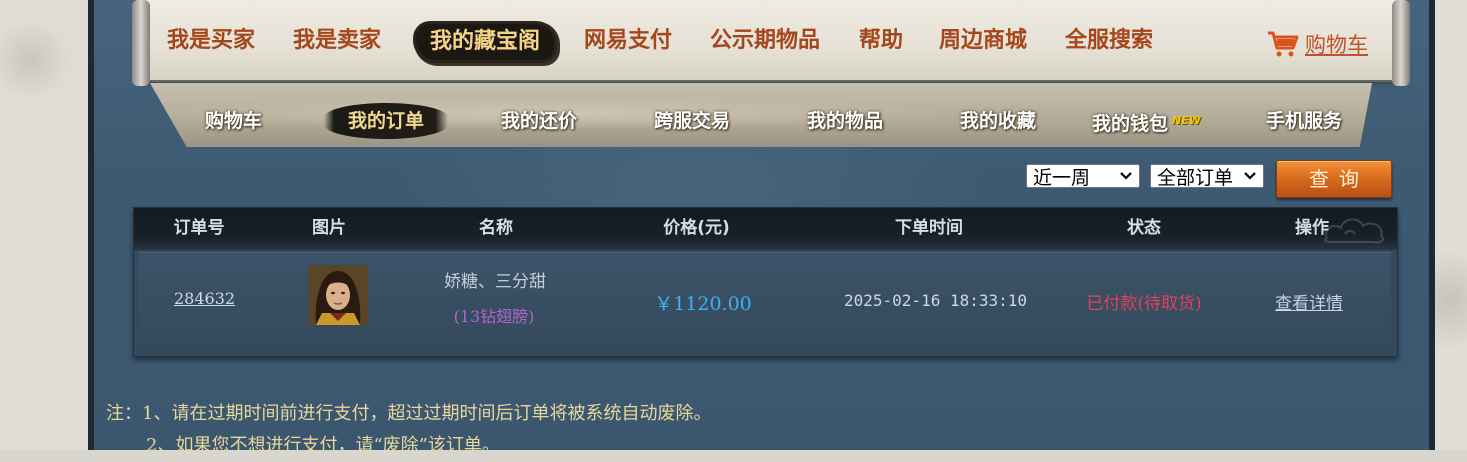 This screenshot has width=1467, height=462. Describe the element at coordinates (1109, 42) in the screenshot. I see `nav-global-search: 全服搜索` at that location.